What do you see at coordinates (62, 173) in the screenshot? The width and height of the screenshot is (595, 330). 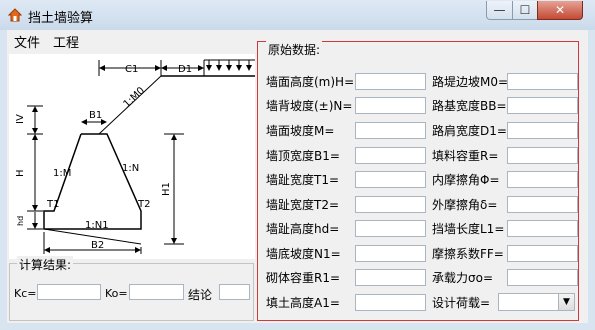 I see `label-m: 1:M` at bounding box center [62, 173].